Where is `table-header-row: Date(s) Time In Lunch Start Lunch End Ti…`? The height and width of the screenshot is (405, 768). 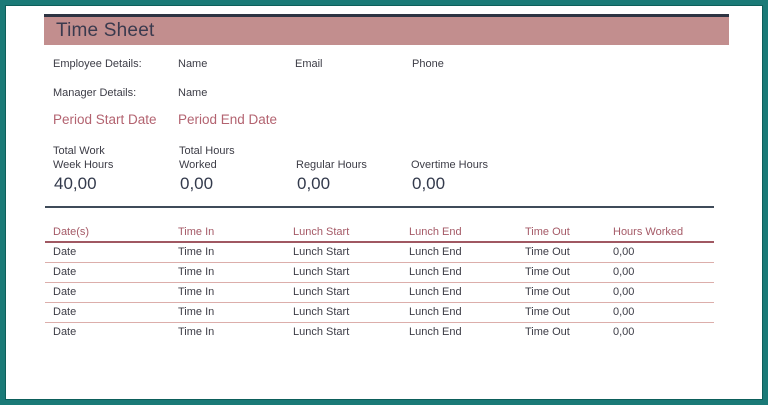
table-header-row: Date(s) Time In Lunch Start Lunch End Ti… is located at coordinates (379, 234).